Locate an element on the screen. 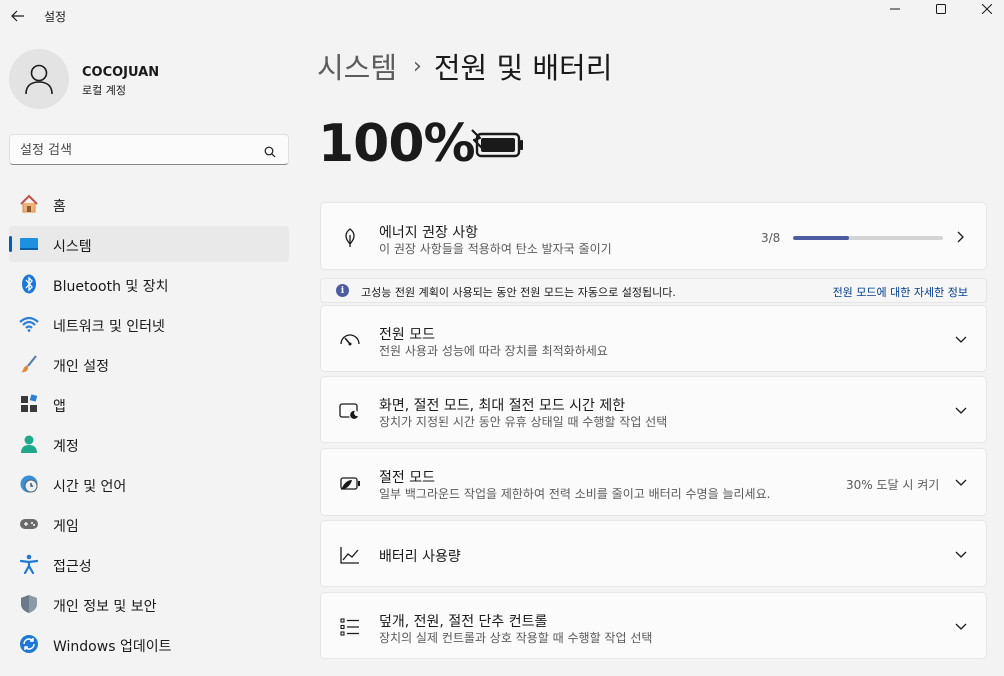 This screenshot has width=1004, height=676. card-title: 화면, 절전 모드, 최대 절전 모드 시간 제한 is located at coordinates (502, 406).